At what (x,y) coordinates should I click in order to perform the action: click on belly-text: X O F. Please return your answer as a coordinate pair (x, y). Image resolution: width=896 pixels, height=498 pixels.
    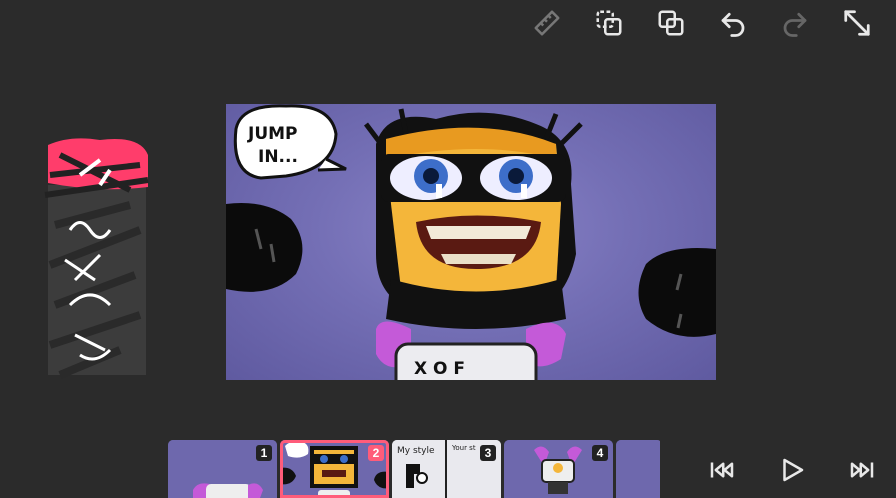
    Looking at the image, I should click on (439, 369).